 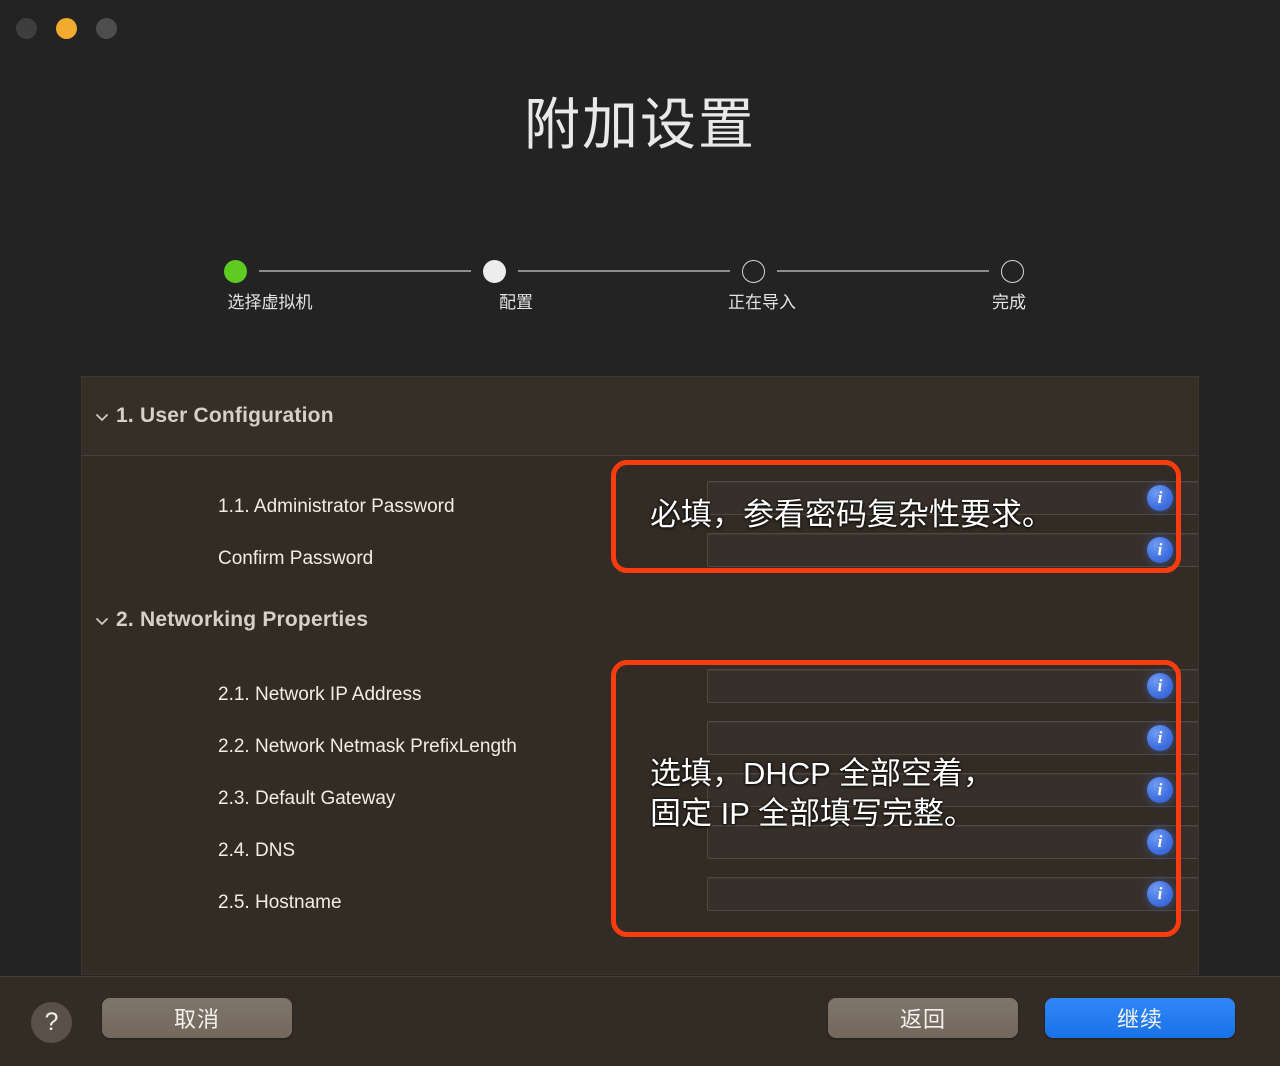 I want to click on info-icon-network-ip-address: i, so click(x=1160, y=686).